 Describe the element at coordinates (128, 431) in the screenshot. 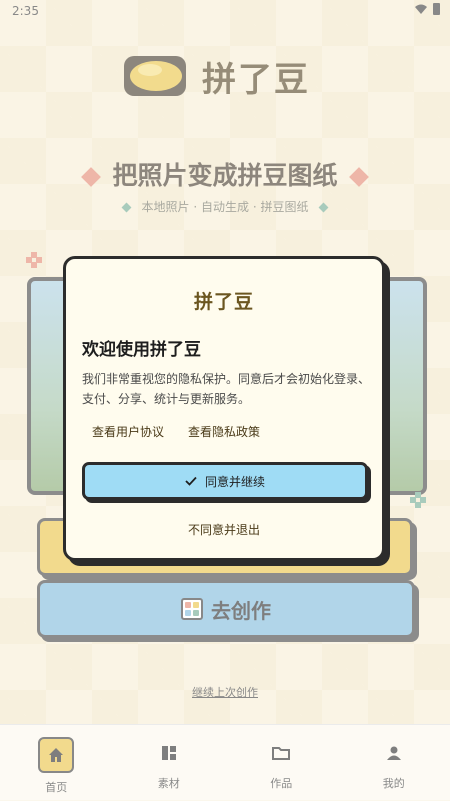

I see `user-agreement-link: 查看用户协议` at that location.